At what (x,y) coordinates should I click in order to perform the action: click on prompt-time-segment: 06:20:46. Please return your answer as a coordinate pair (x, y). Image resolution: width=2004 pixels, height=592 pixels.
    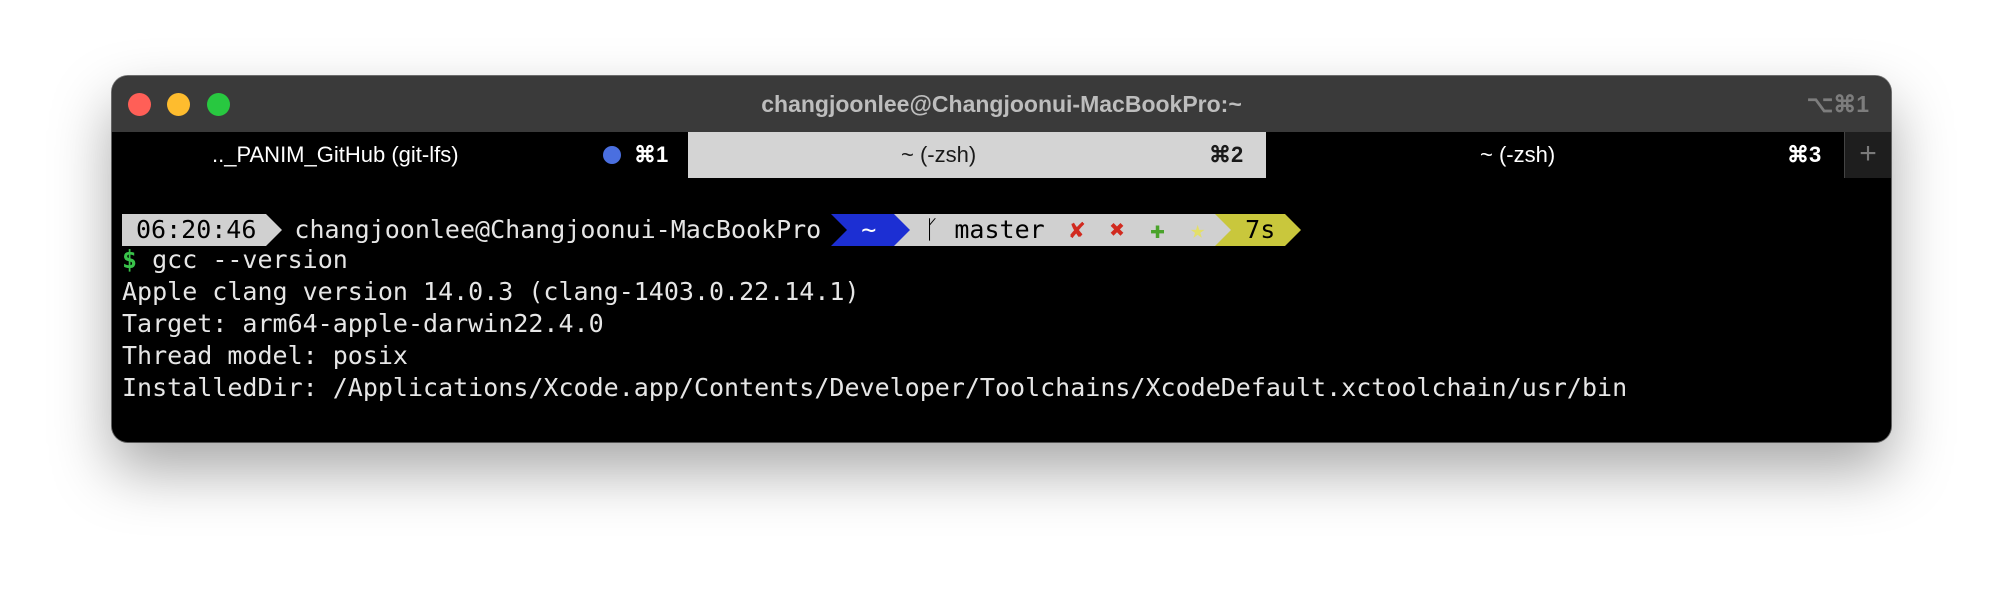
    Looking at the image, I should click on (202, 230).